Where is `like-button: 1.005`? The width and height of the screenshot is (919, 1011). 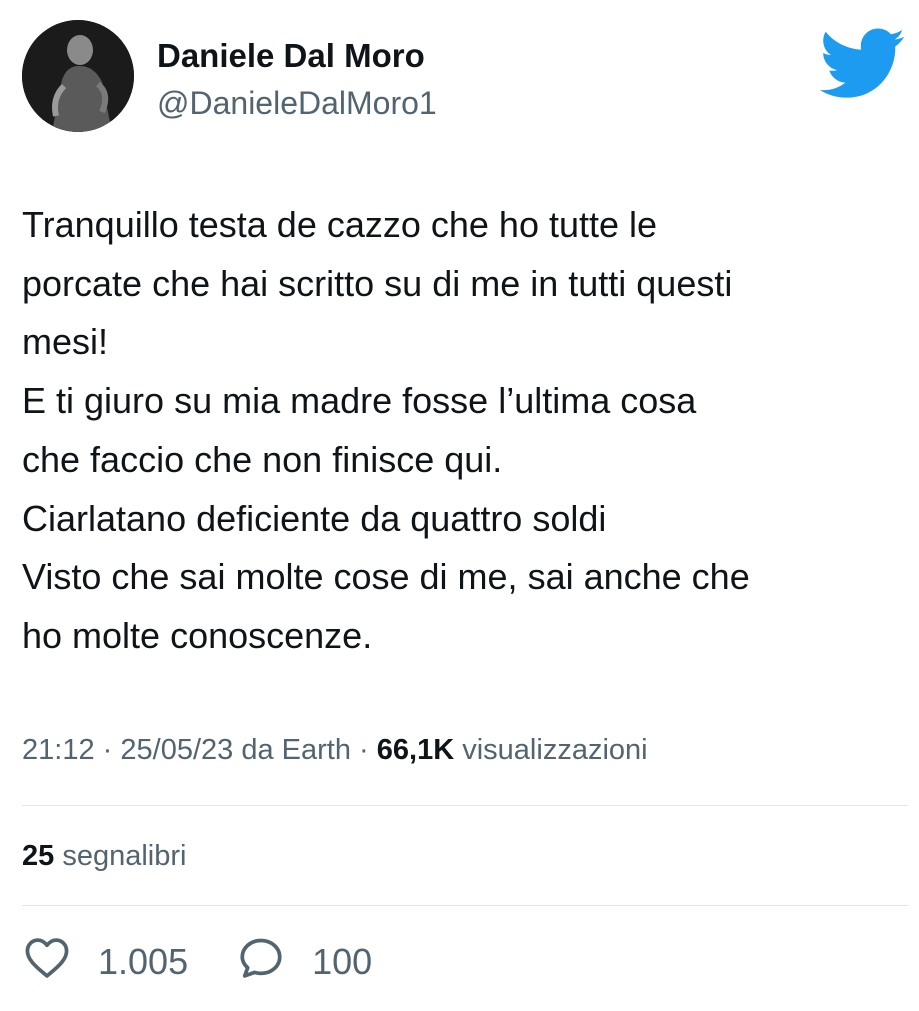 like-button: 1.005 is located at coordinates (105, 962).